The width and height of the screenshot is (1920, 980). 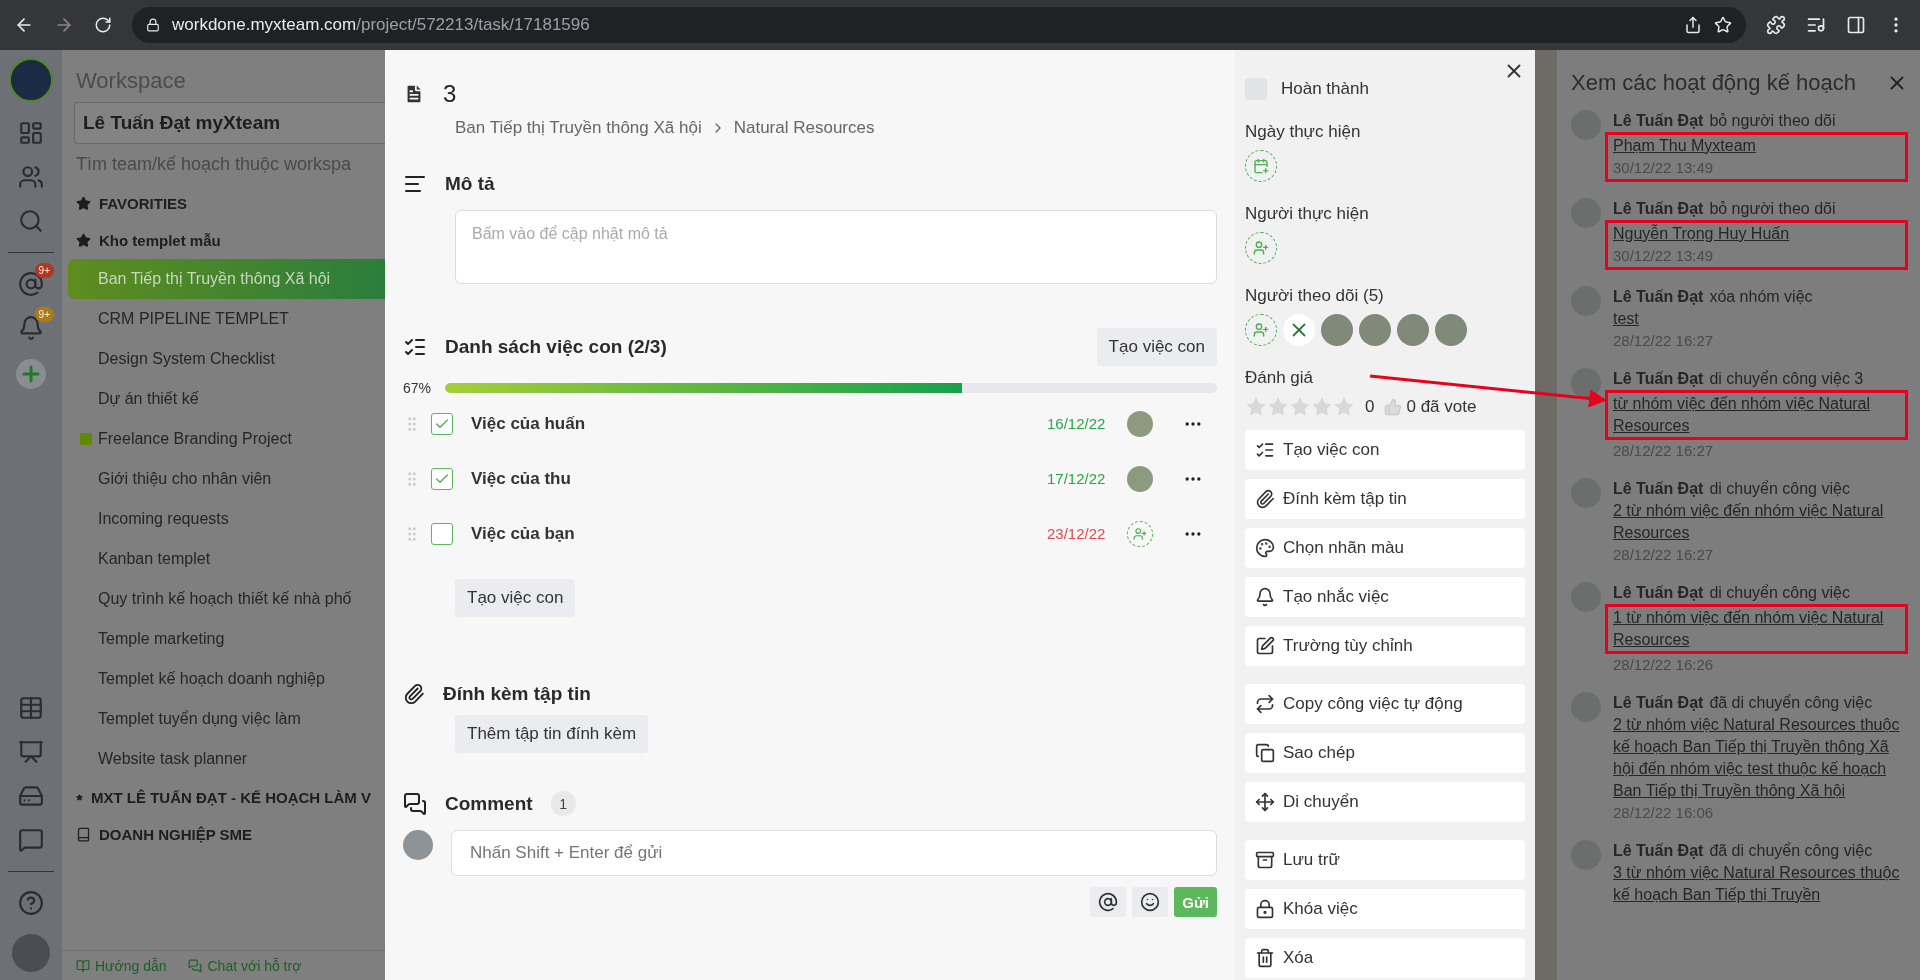 What do you see at coordinates (1760, 522) in the screenshot?
I see `activity-link: 2 từ nhóm việc đến nhóm việc Natural Resources` at bounding box center [1760, 522].